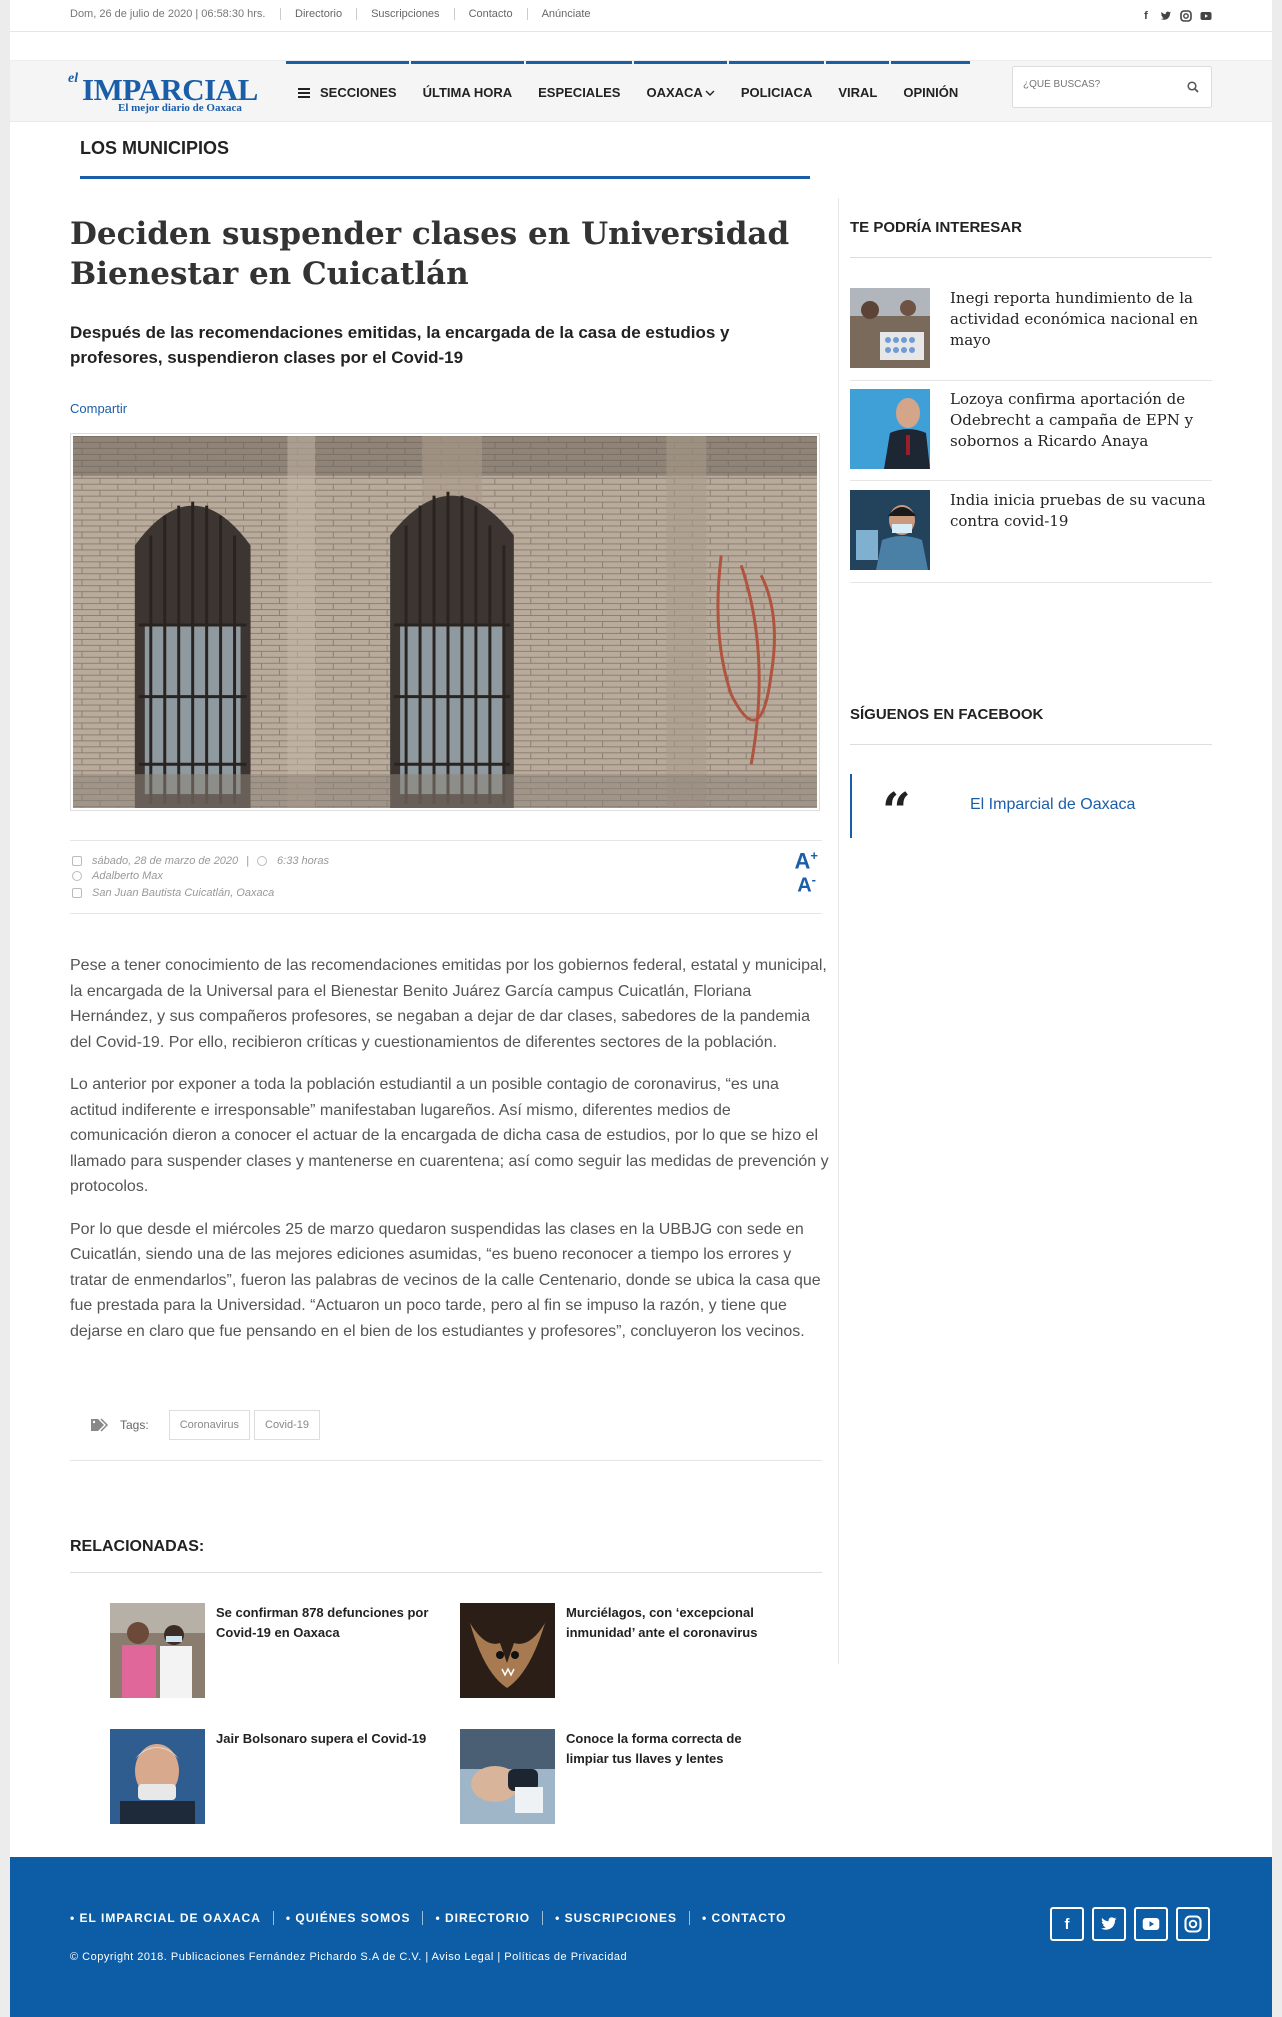  What do you see at coordinates (173, 92) in the screenshot?
I see `site-logo: el IMPARCIAL El mejor diario de Oaxaca` at bounding box center [173, 92].